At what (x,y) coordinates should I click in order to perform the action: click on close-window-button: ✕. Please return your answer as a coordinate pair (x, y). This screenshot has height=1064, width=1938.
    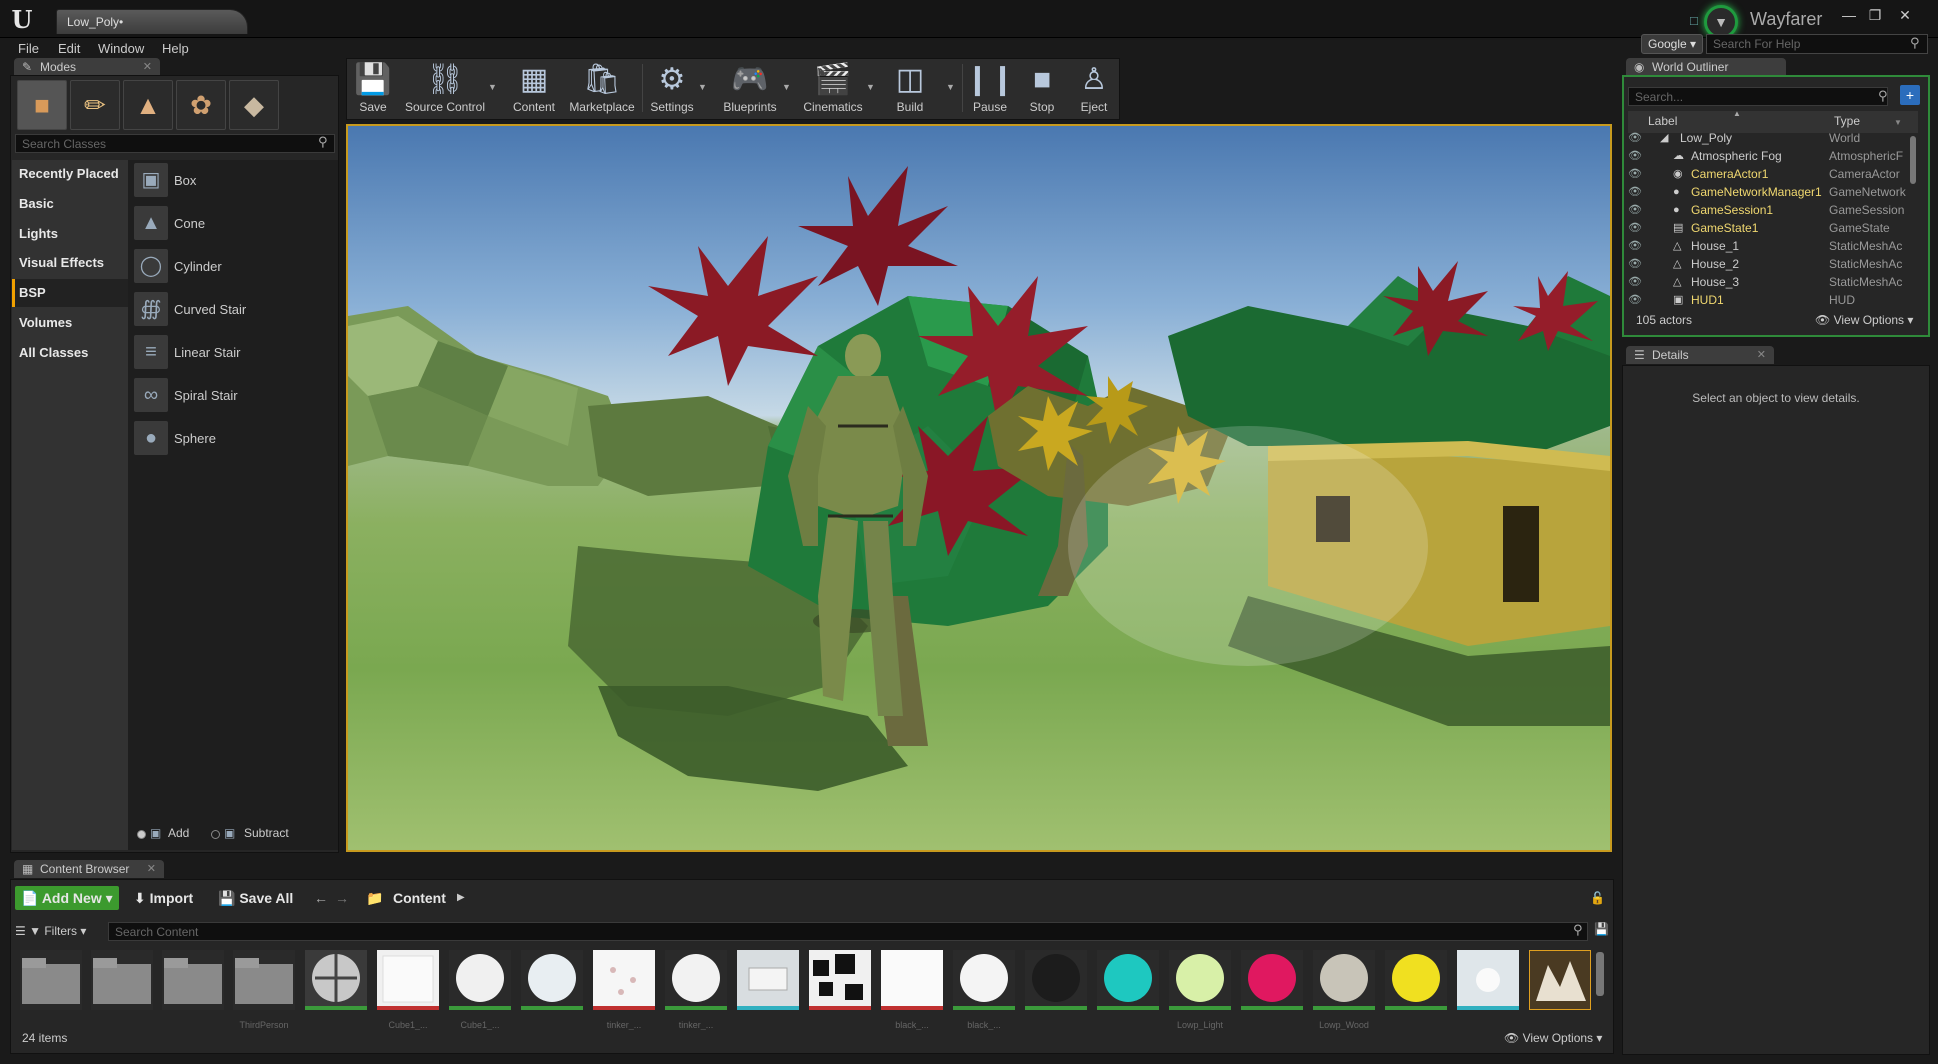
    Looking at the image, I should click on (1905, 16).